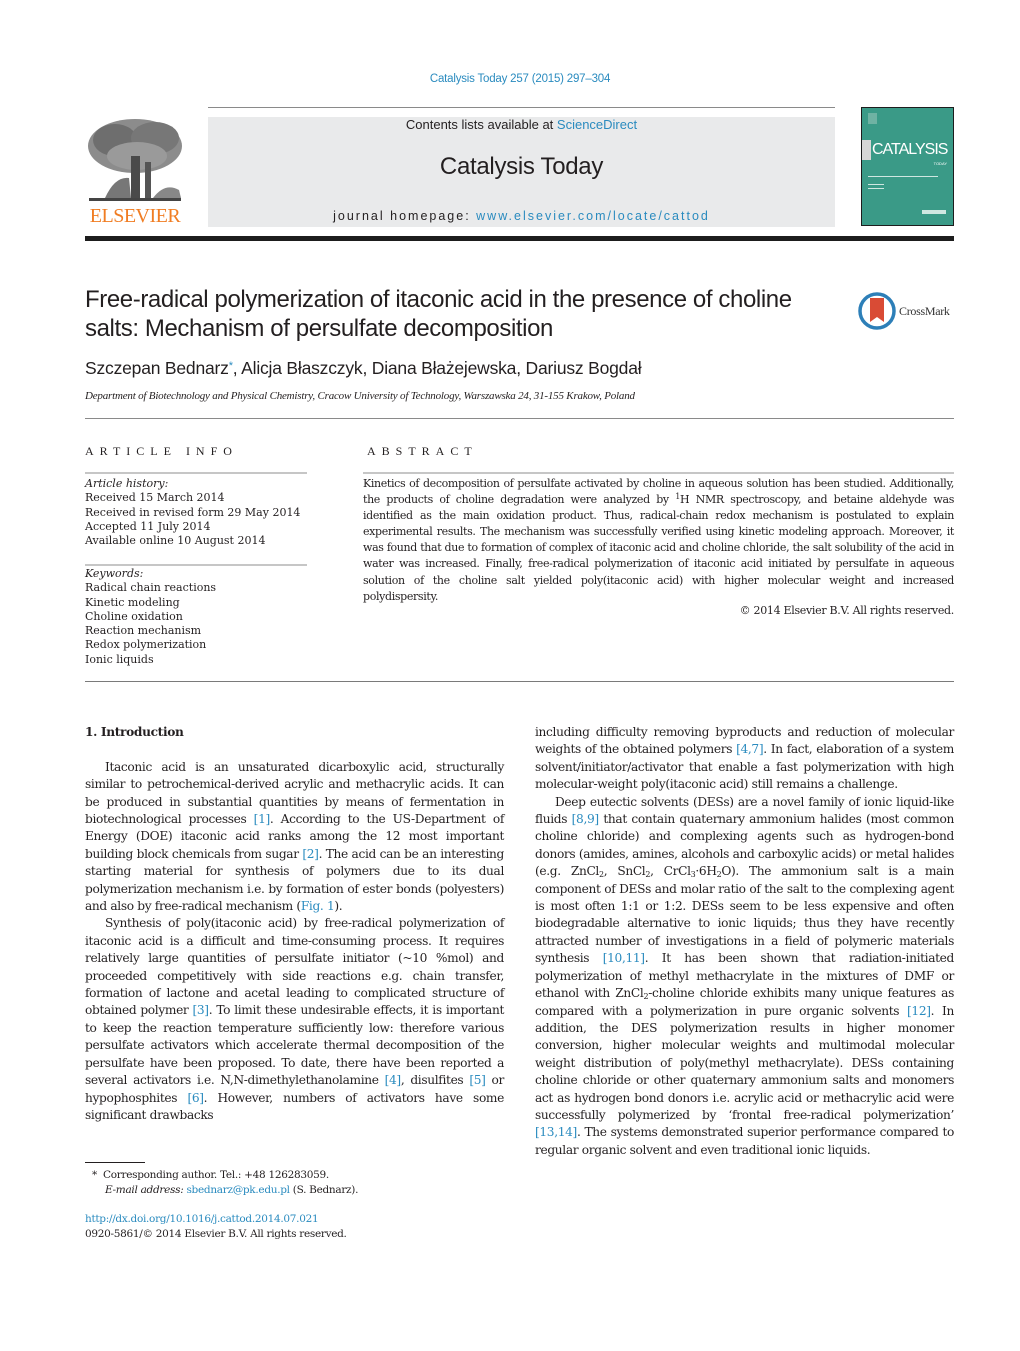 The height and width of the screenshot is (1351, 1020). Describe the element at coordinates (919, 1011) in the screenshot. I see `citation-link: [12]` at that location.